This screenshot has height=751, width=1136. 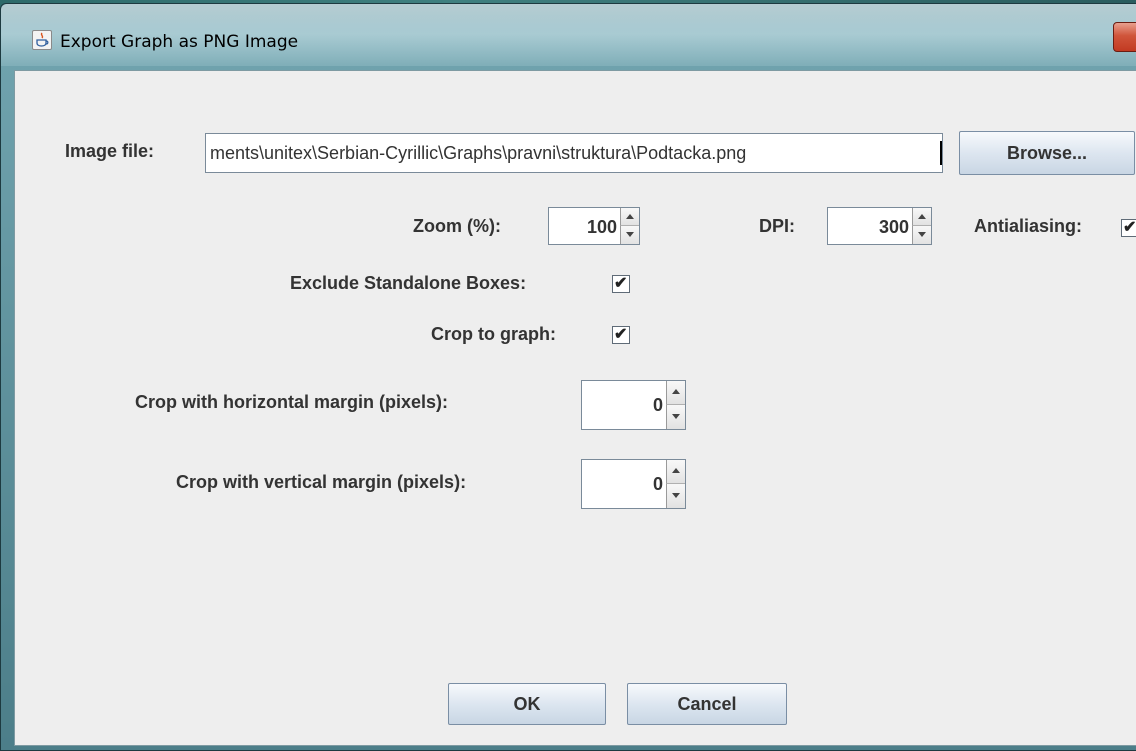 What do you see at coordinates (408, 283) in the screenshot?
I see `exclude-standalone-label: Exclude Standalone Boxes:` at bounding box center [408, 283].